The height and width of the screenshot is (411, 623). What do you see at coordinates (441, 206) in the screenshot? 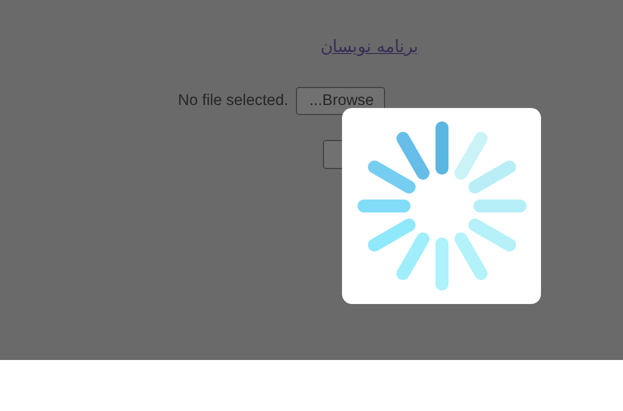
I see `spinner-icon` at bounding box center [441, 206].